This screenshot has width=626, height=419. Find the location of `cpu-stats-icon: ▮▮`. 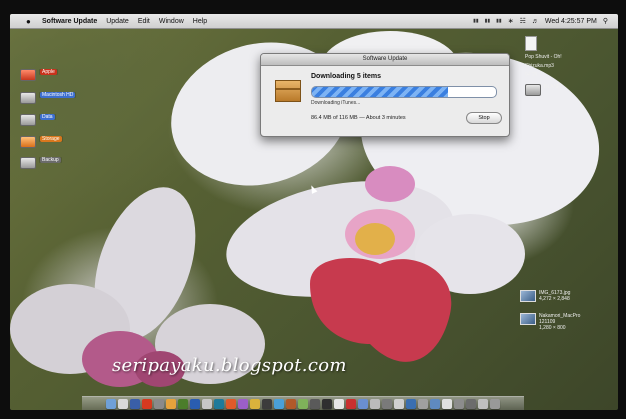

cpu-stats-icon: ▮▮ is located at coordinates (488, 21).